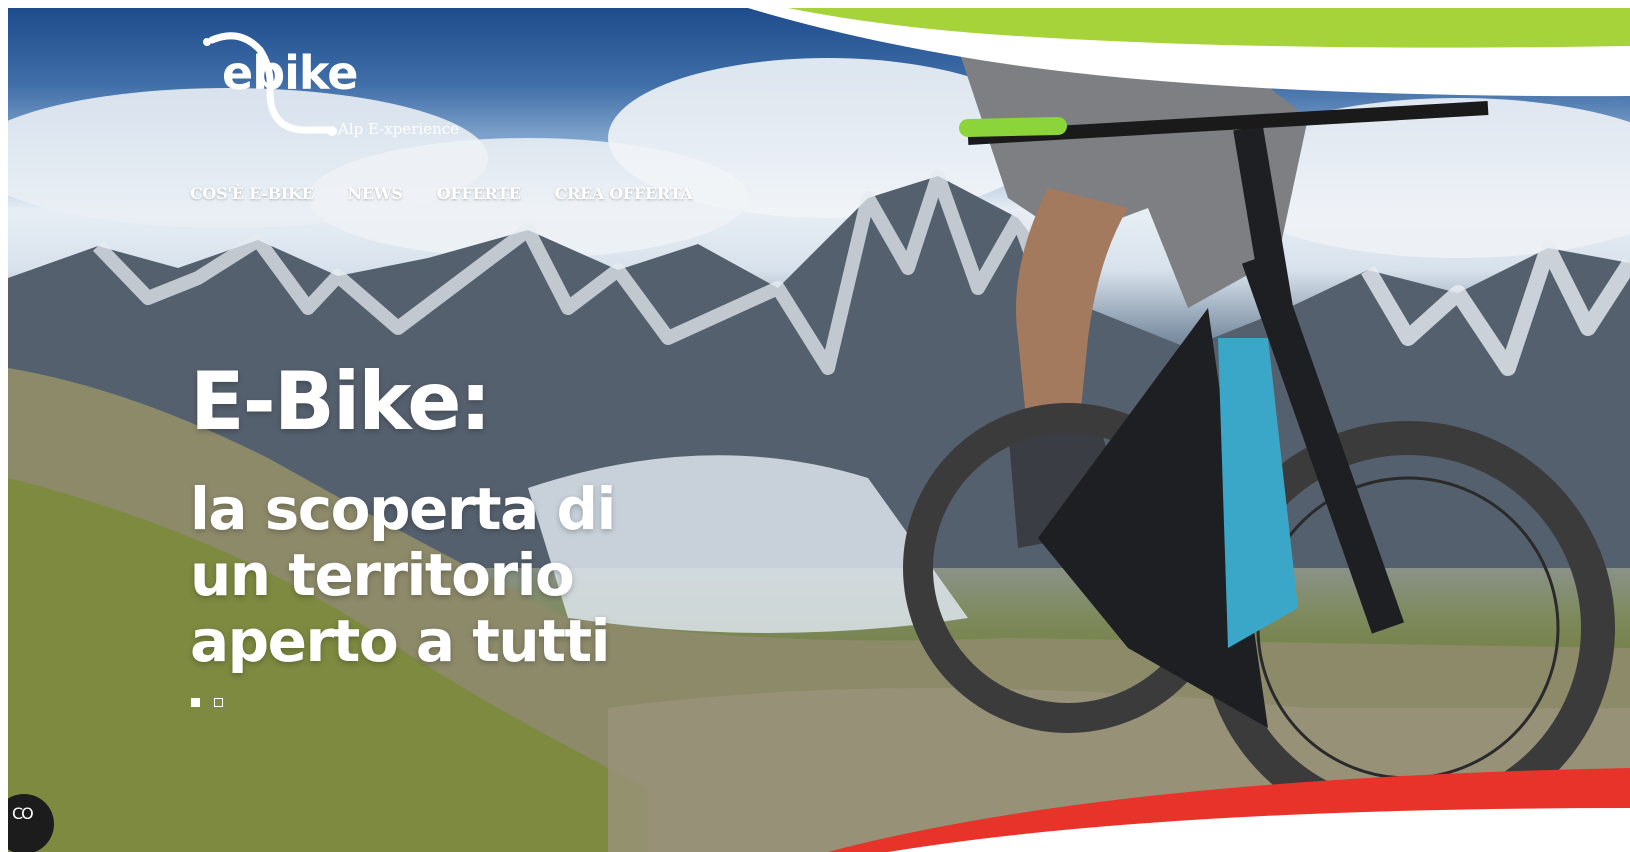  Describe the element at coordinates (290, 73) in the screenshot. I see `logo-text: ebike` at that location.